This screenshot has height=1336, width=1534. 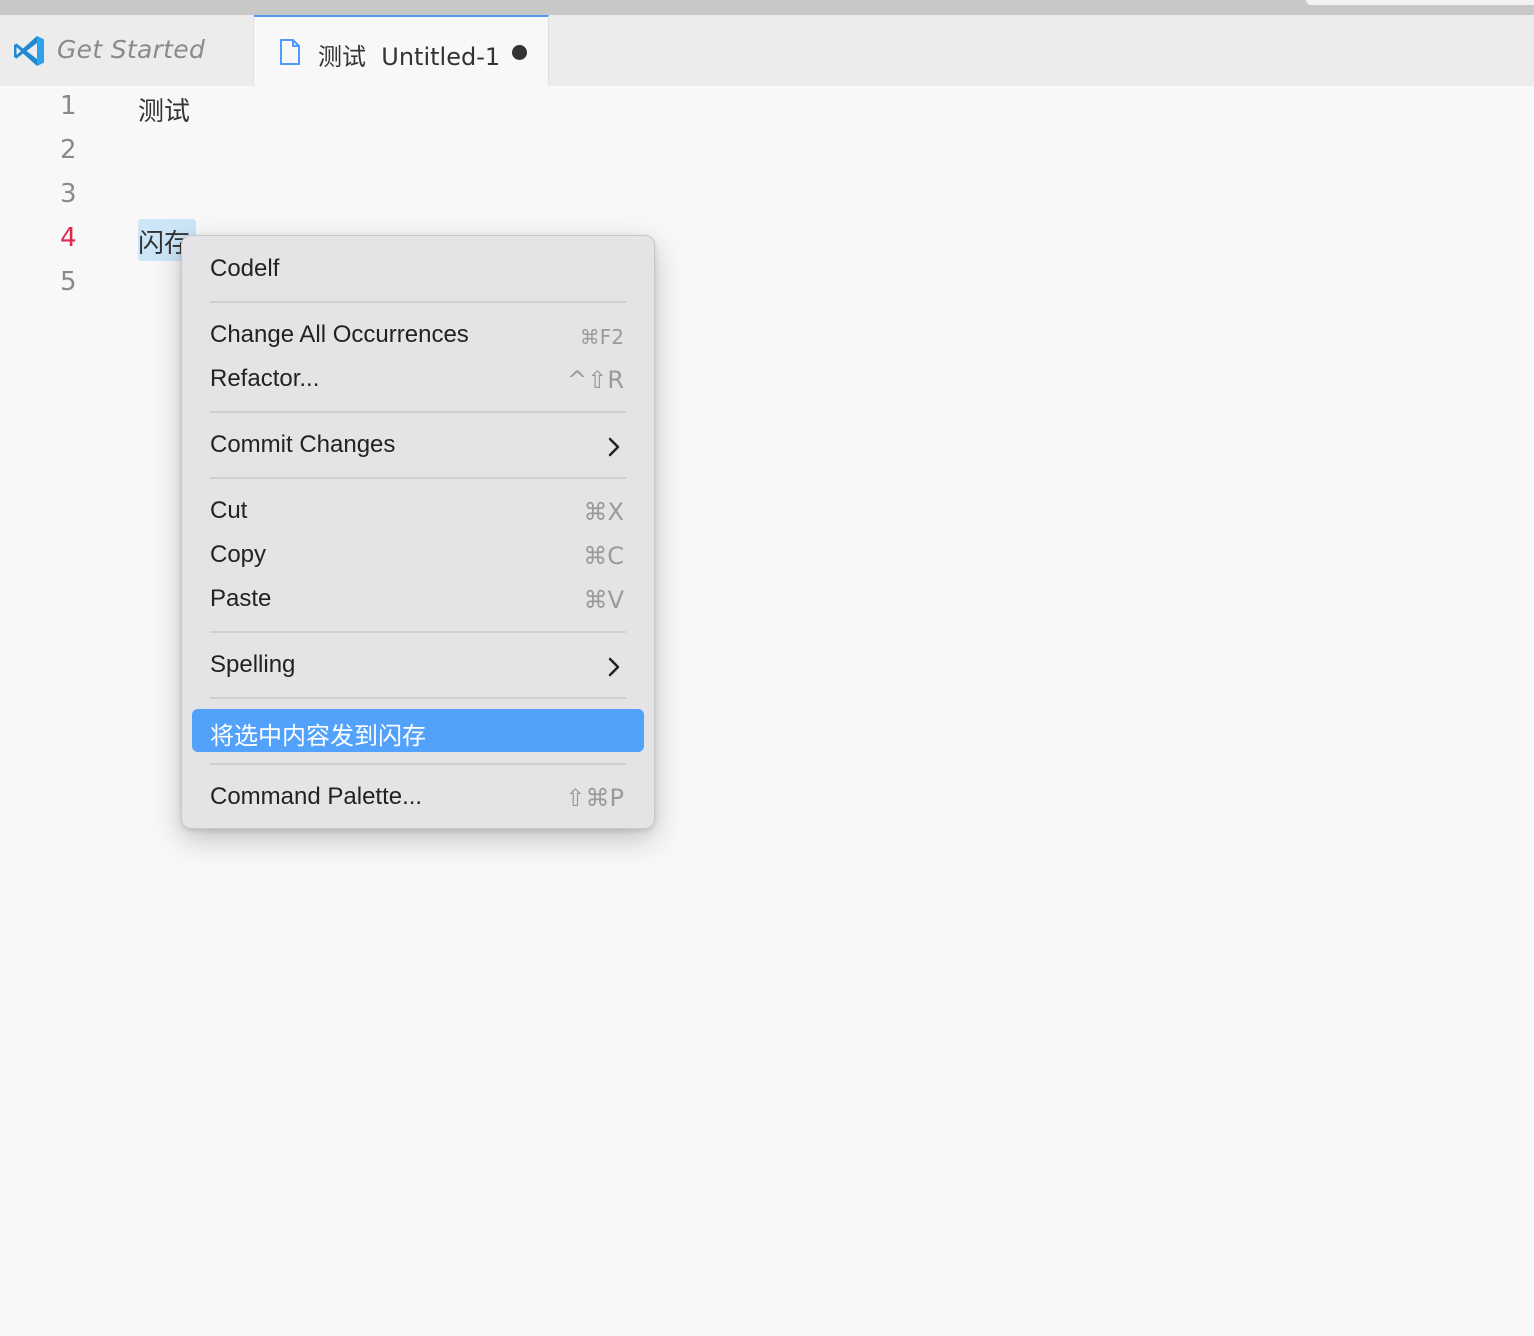 I want to click on menu-item-label: Paste, so click(x=241, y=598).